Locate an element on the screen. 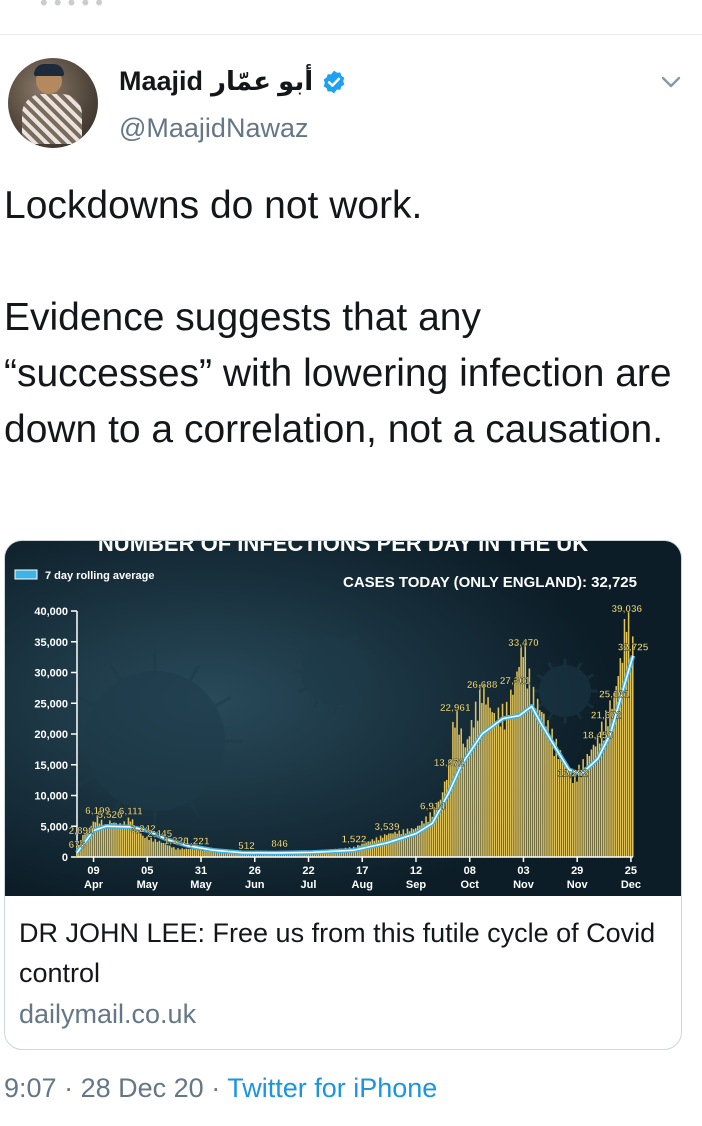 The height and width of the screenshot is (1126, 702). data-label: 12,282 is located at coordinates (573, 773).